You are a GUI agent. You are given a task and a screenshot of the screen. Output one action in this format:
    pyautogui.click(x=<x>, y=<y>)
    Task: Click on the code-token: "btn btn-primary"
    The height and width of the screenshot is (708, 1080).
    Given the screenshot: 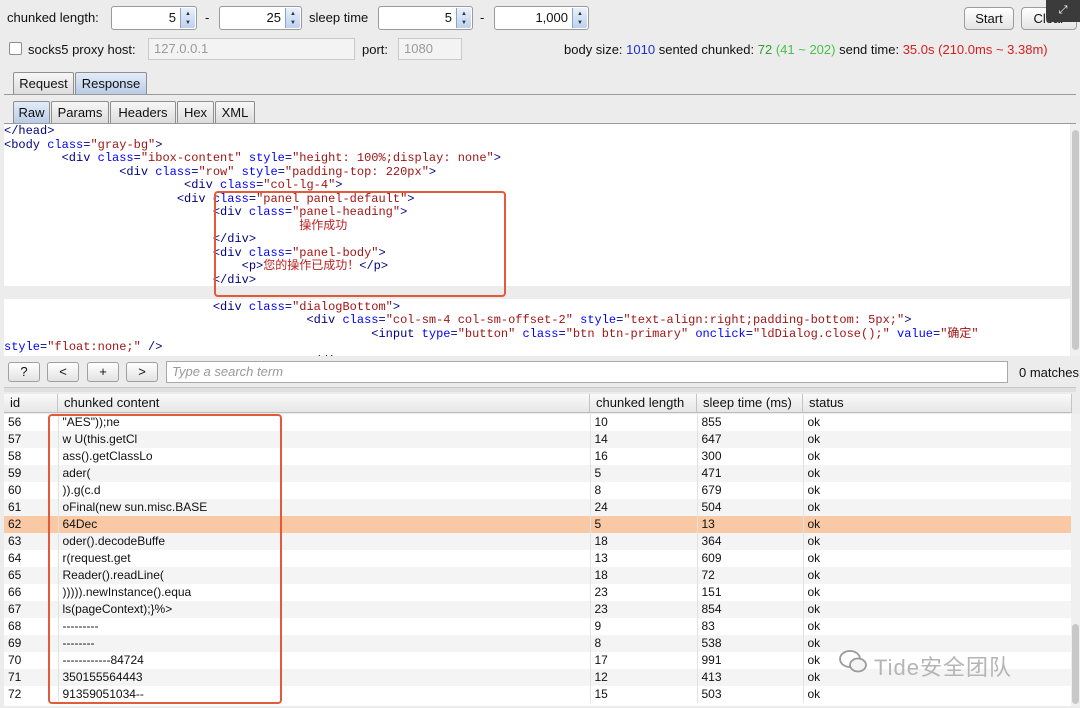 What is the action you would take?
    pyautogui.click(x=627, y=333)
    